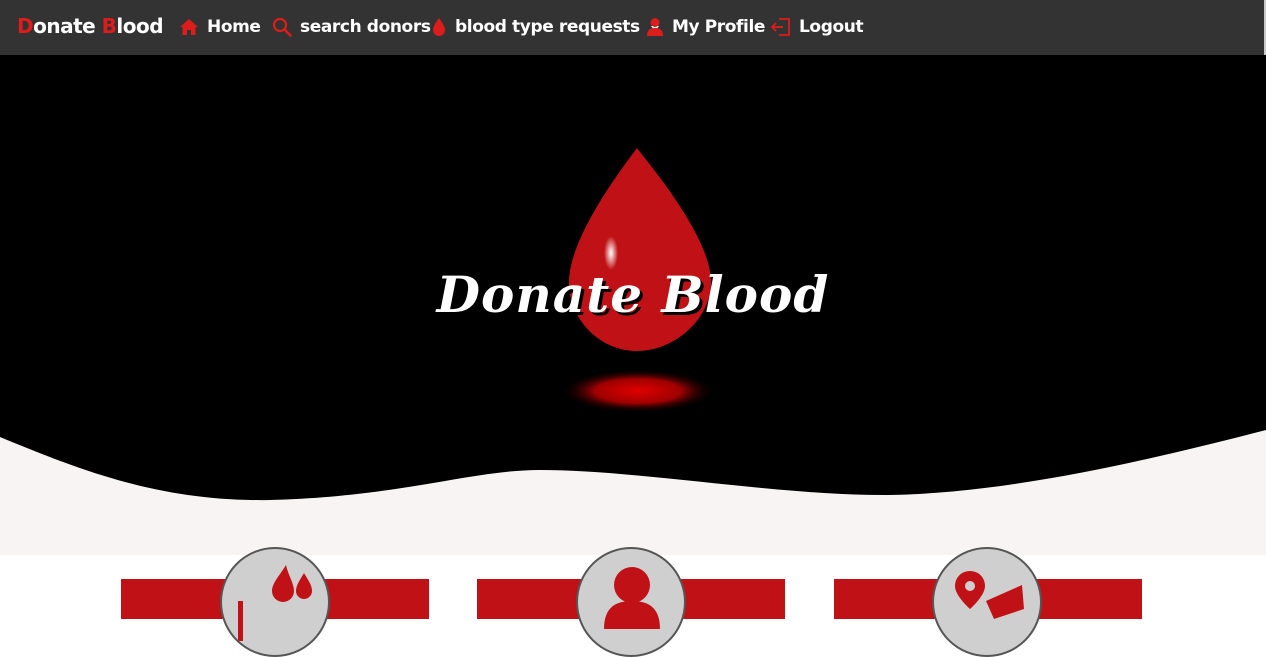  What do you see at coordinates (780, 27) in the screenshot?
I see `logout-icon` at bounding box center [780, 27].